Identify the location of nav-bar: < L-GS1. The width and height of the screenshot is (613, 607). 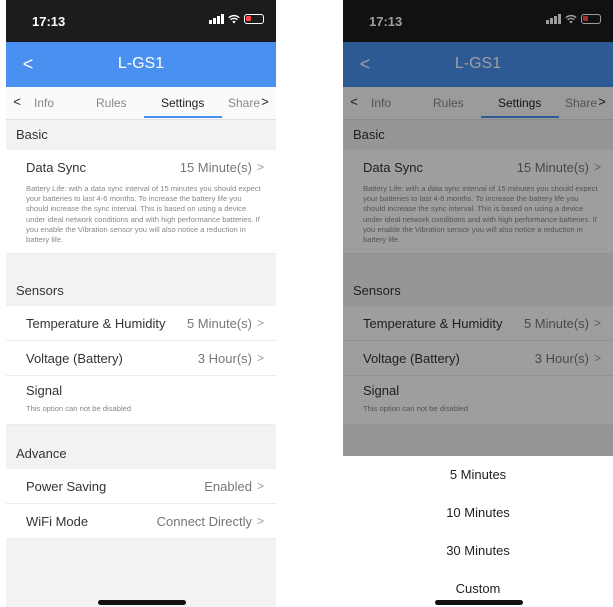
(141, 64).